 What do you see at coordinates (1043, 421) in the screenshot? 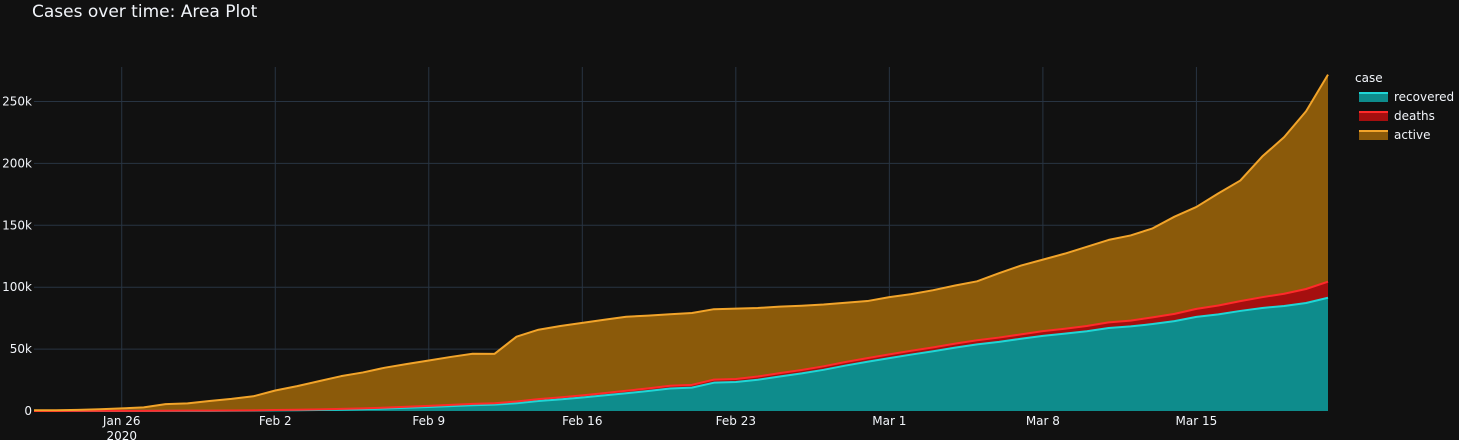
I see `x-tick-label: Mar 8` at bounding box center [1043, 421].